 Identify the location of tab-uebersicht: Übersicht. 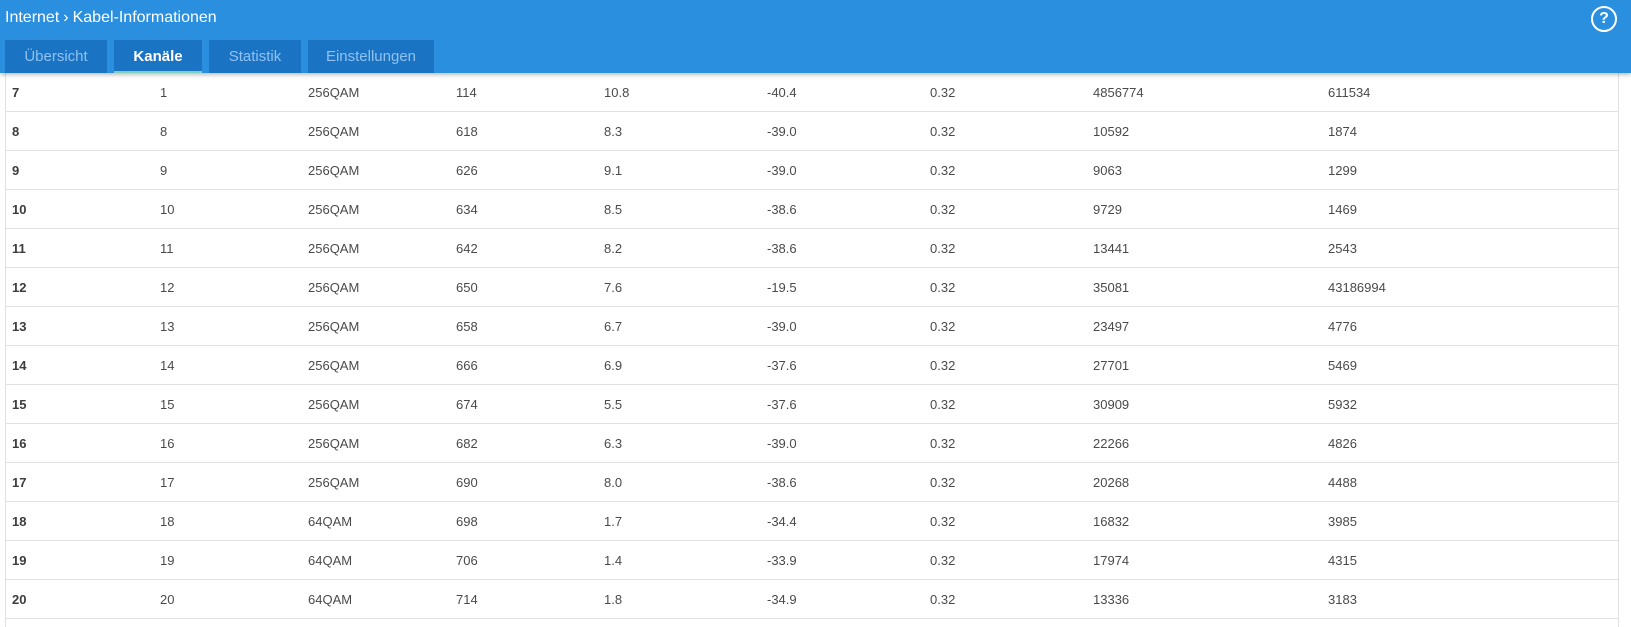
(56, 56).